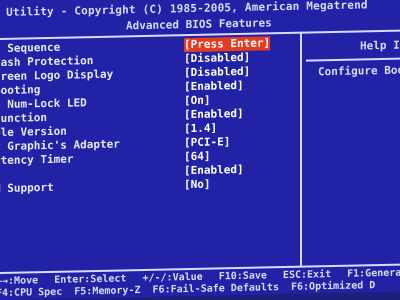 Image resolution: width=400 pixels, height=300 pixels. I want to click on setting-value: [PCI-E], so click(207, 142).